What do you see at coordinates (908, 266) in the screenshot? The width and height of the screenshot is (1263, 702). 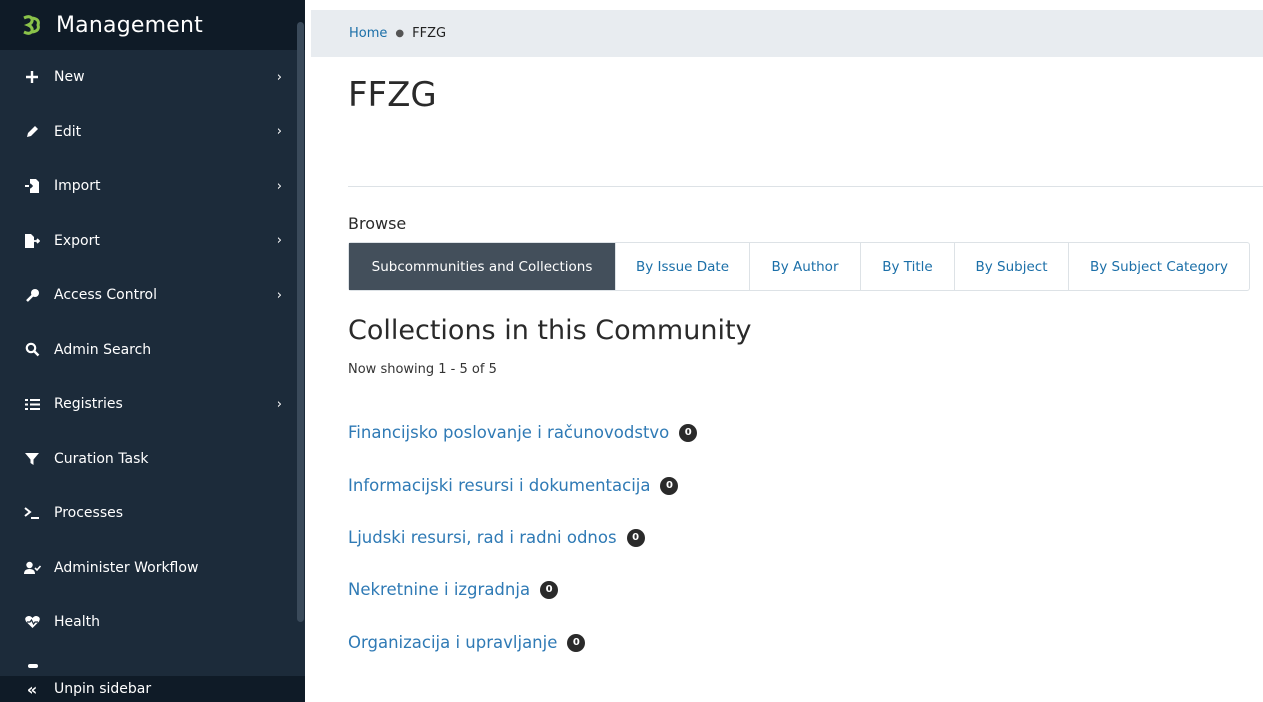 I see `tab-by-title: By Title` at bounding box center [908, 266].